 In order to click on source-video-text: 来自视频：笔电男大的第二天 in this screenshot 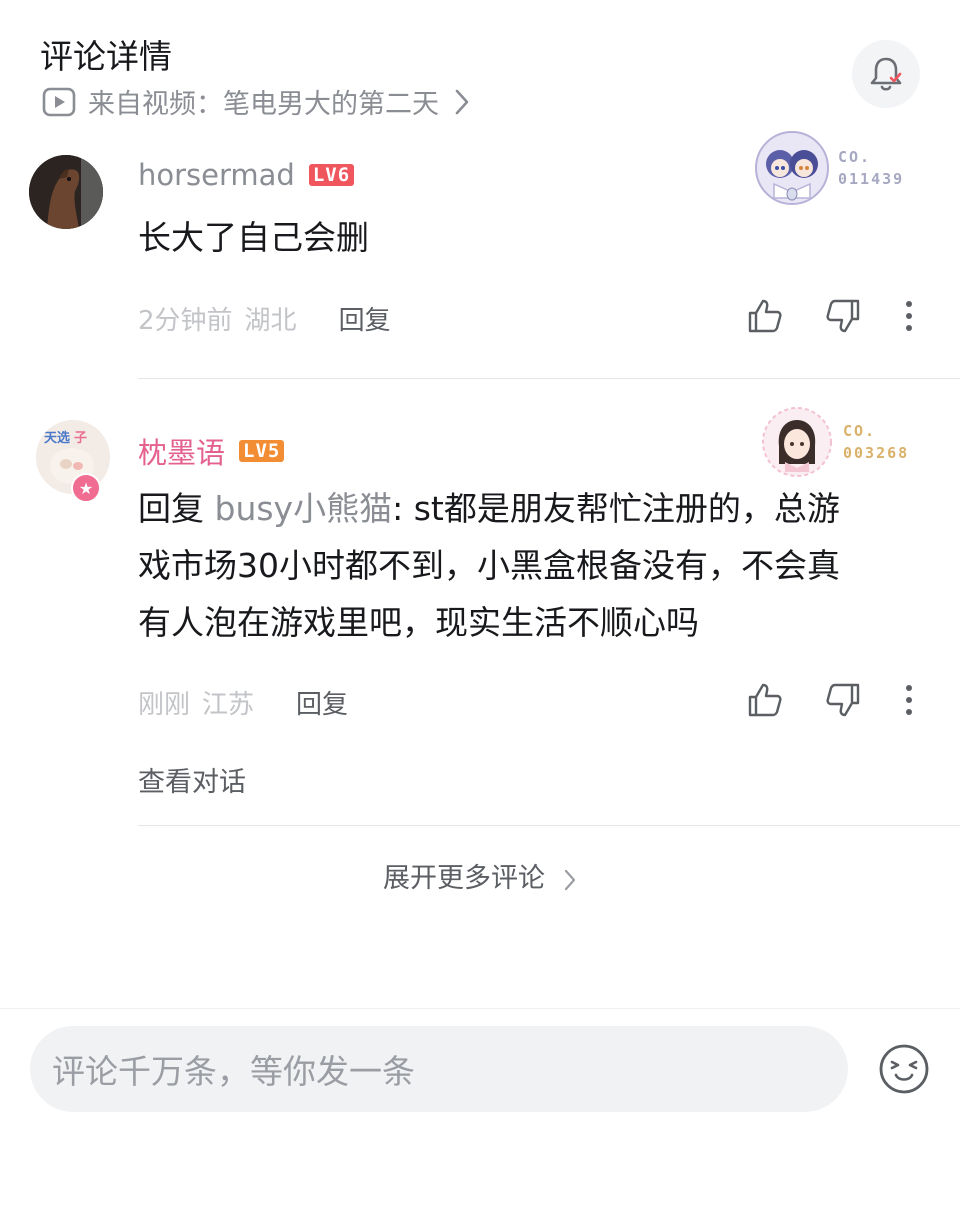, I will do `click(263, 104)`.